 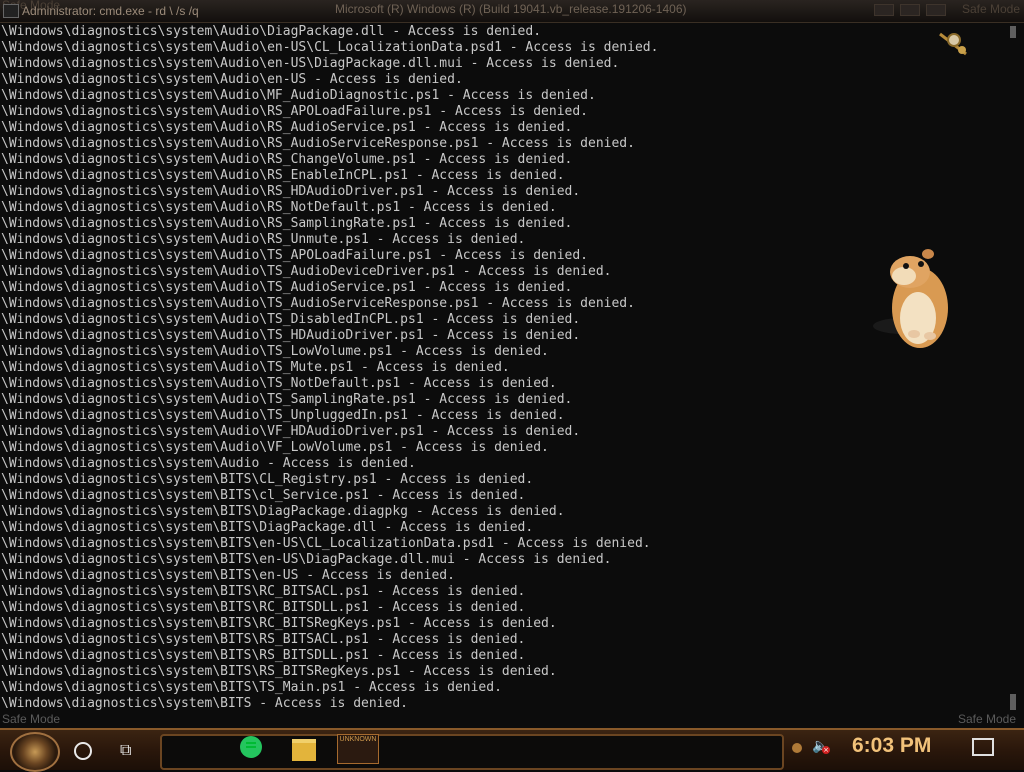 I want to click on steampunk-gadget-icon, so click(x=953, y=44).